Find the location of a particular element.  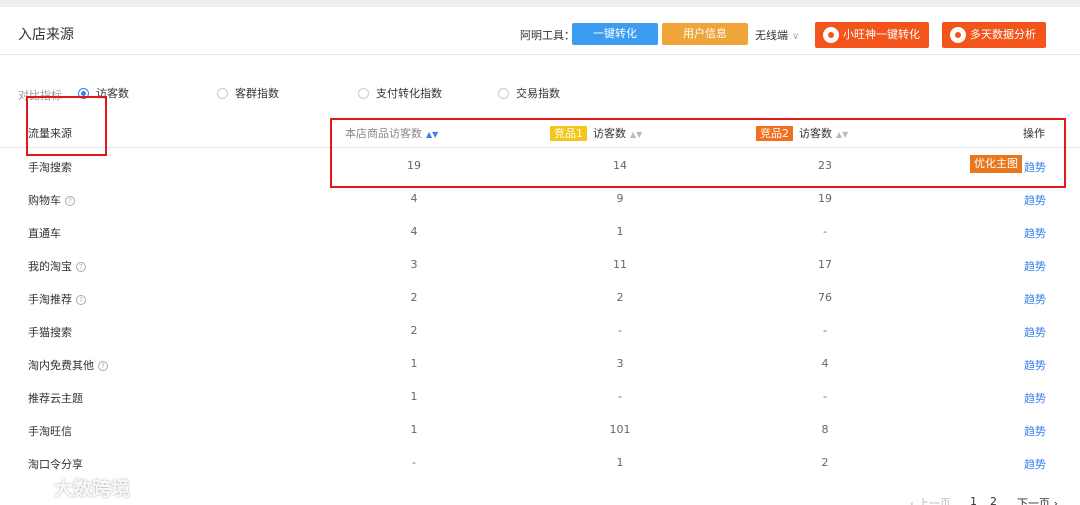

xiaowang-convert-button: 小旺神一键转化 is located at coordinates (872, 35).